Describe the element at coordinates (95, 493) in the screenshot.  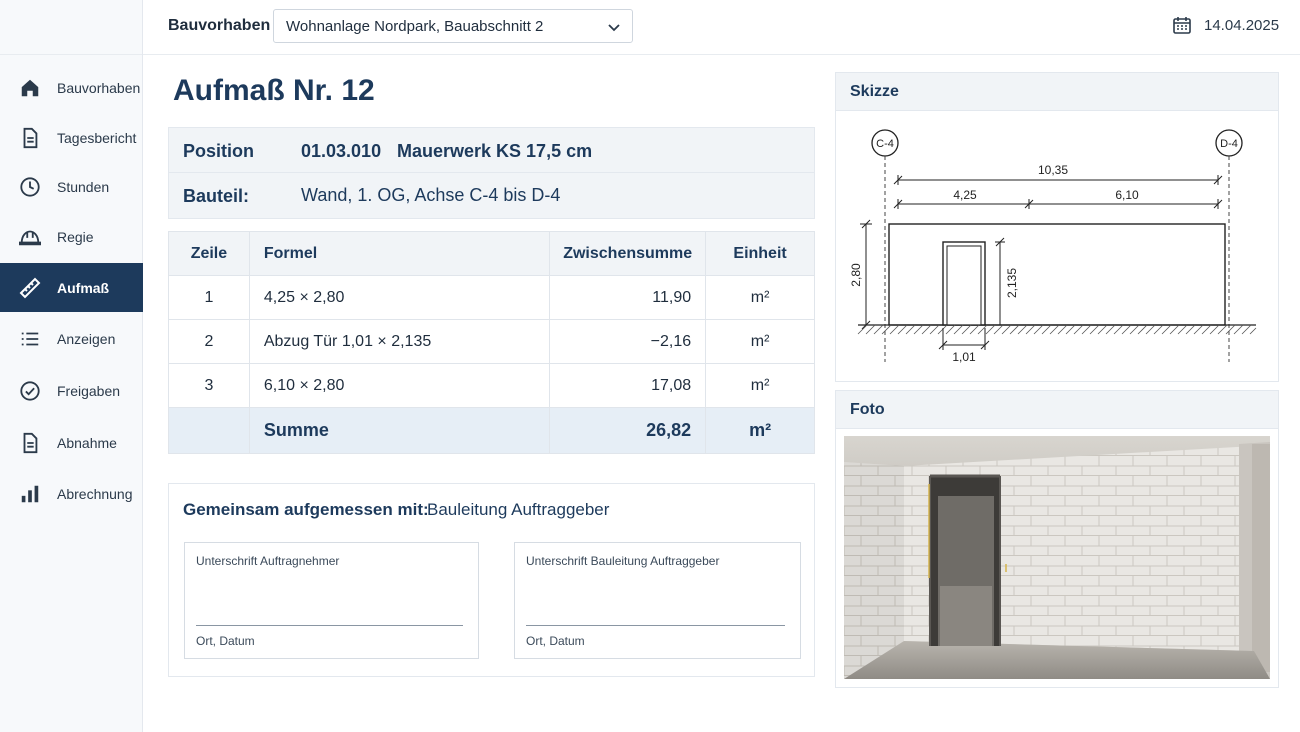
I see `sidebar-item-label: Abrechnung` at that location.